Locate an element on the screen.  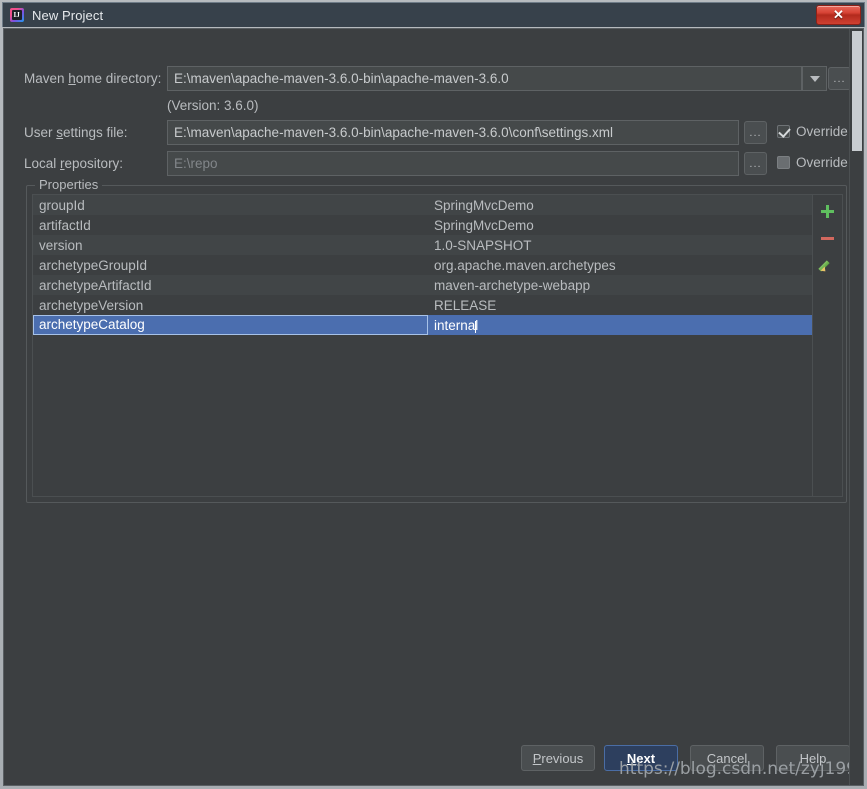
user-settings-file-label: User settings file: is located at coordinates (76, 132).